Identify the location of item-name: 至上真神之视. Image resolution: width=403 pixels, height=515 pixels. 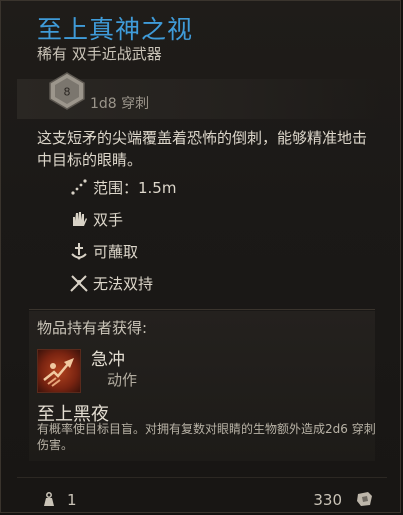
(115, 29).